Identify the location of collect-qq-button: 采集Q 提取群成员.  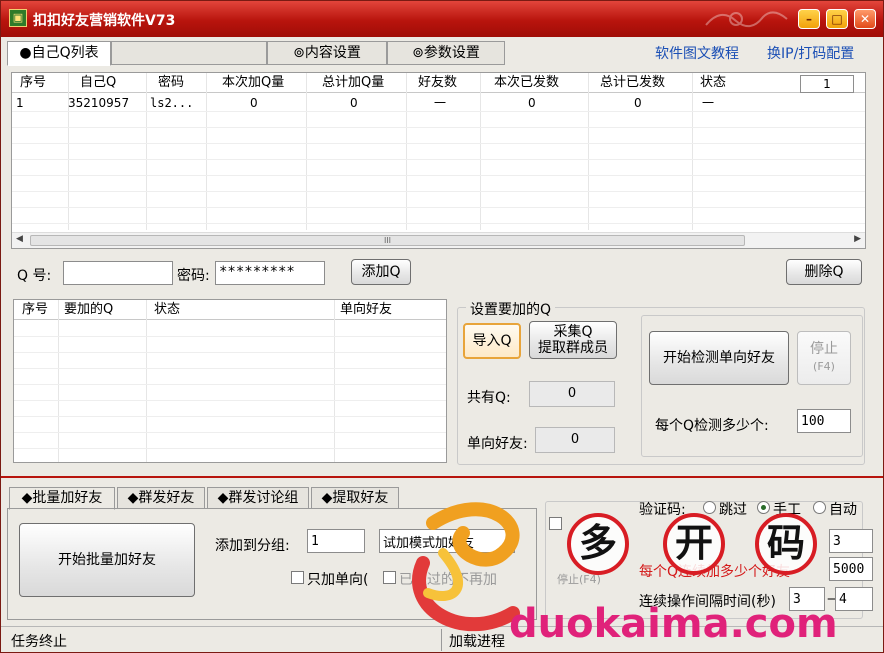
(573, 340).